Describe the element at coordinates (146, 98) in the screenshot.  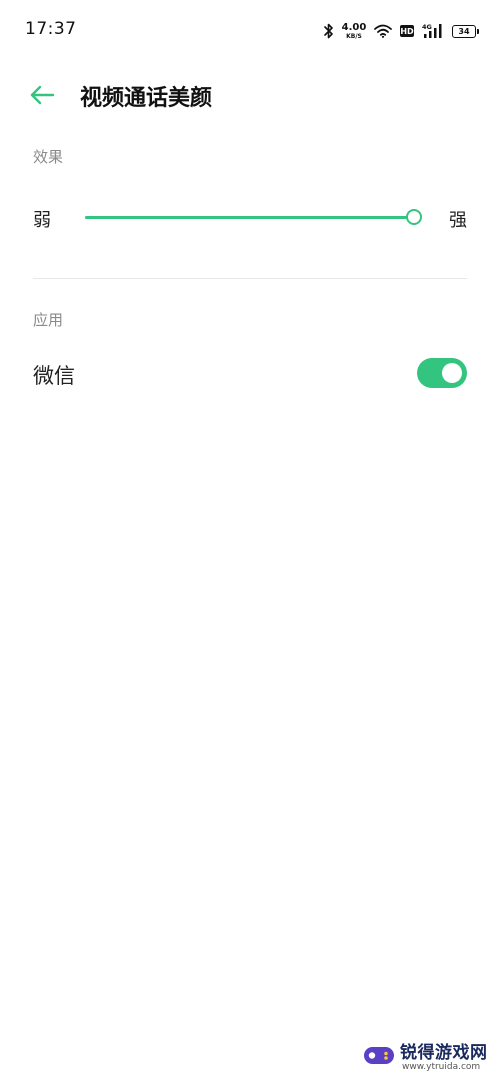
I see `page-title: 视频通话美颜` at that location.